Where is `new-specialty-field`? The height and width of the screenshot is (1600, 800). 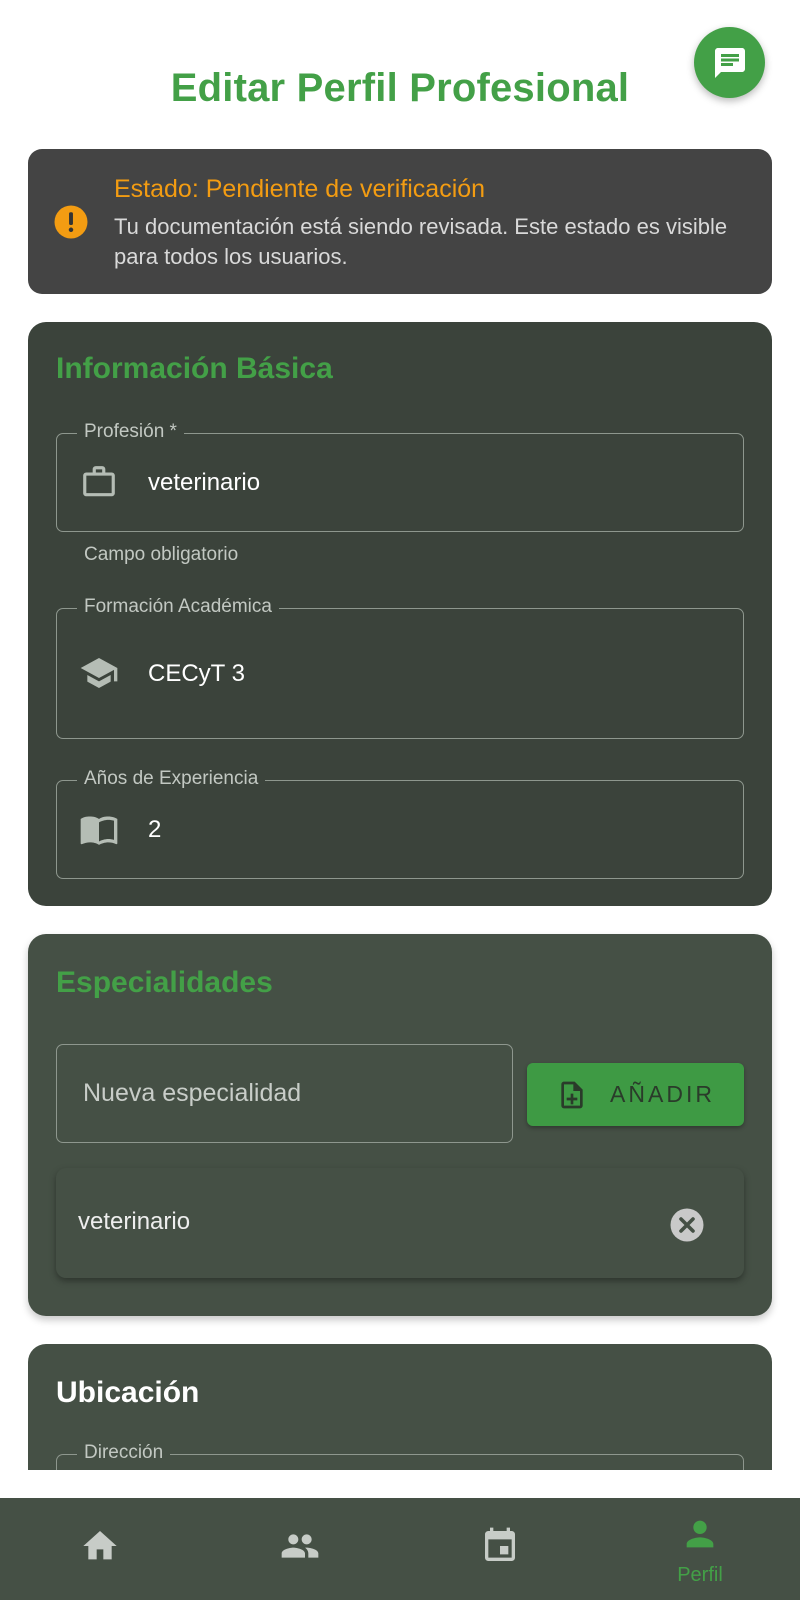 new-specialty-field is located at coordinates (284, 1093).